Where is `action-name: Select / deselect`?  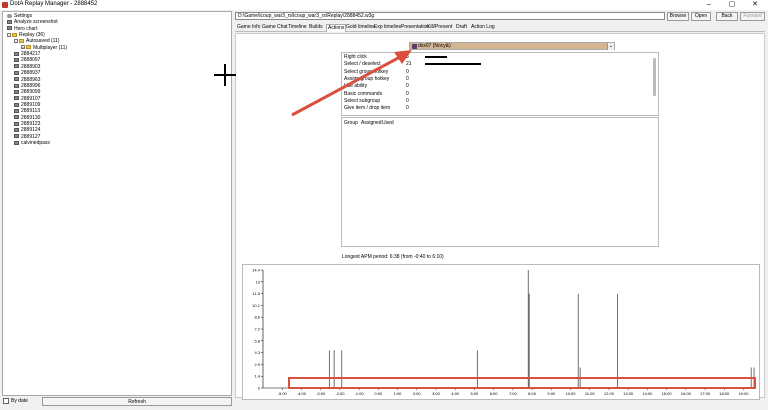
action-name: Select / deselect is located at coordinates (362, 64).